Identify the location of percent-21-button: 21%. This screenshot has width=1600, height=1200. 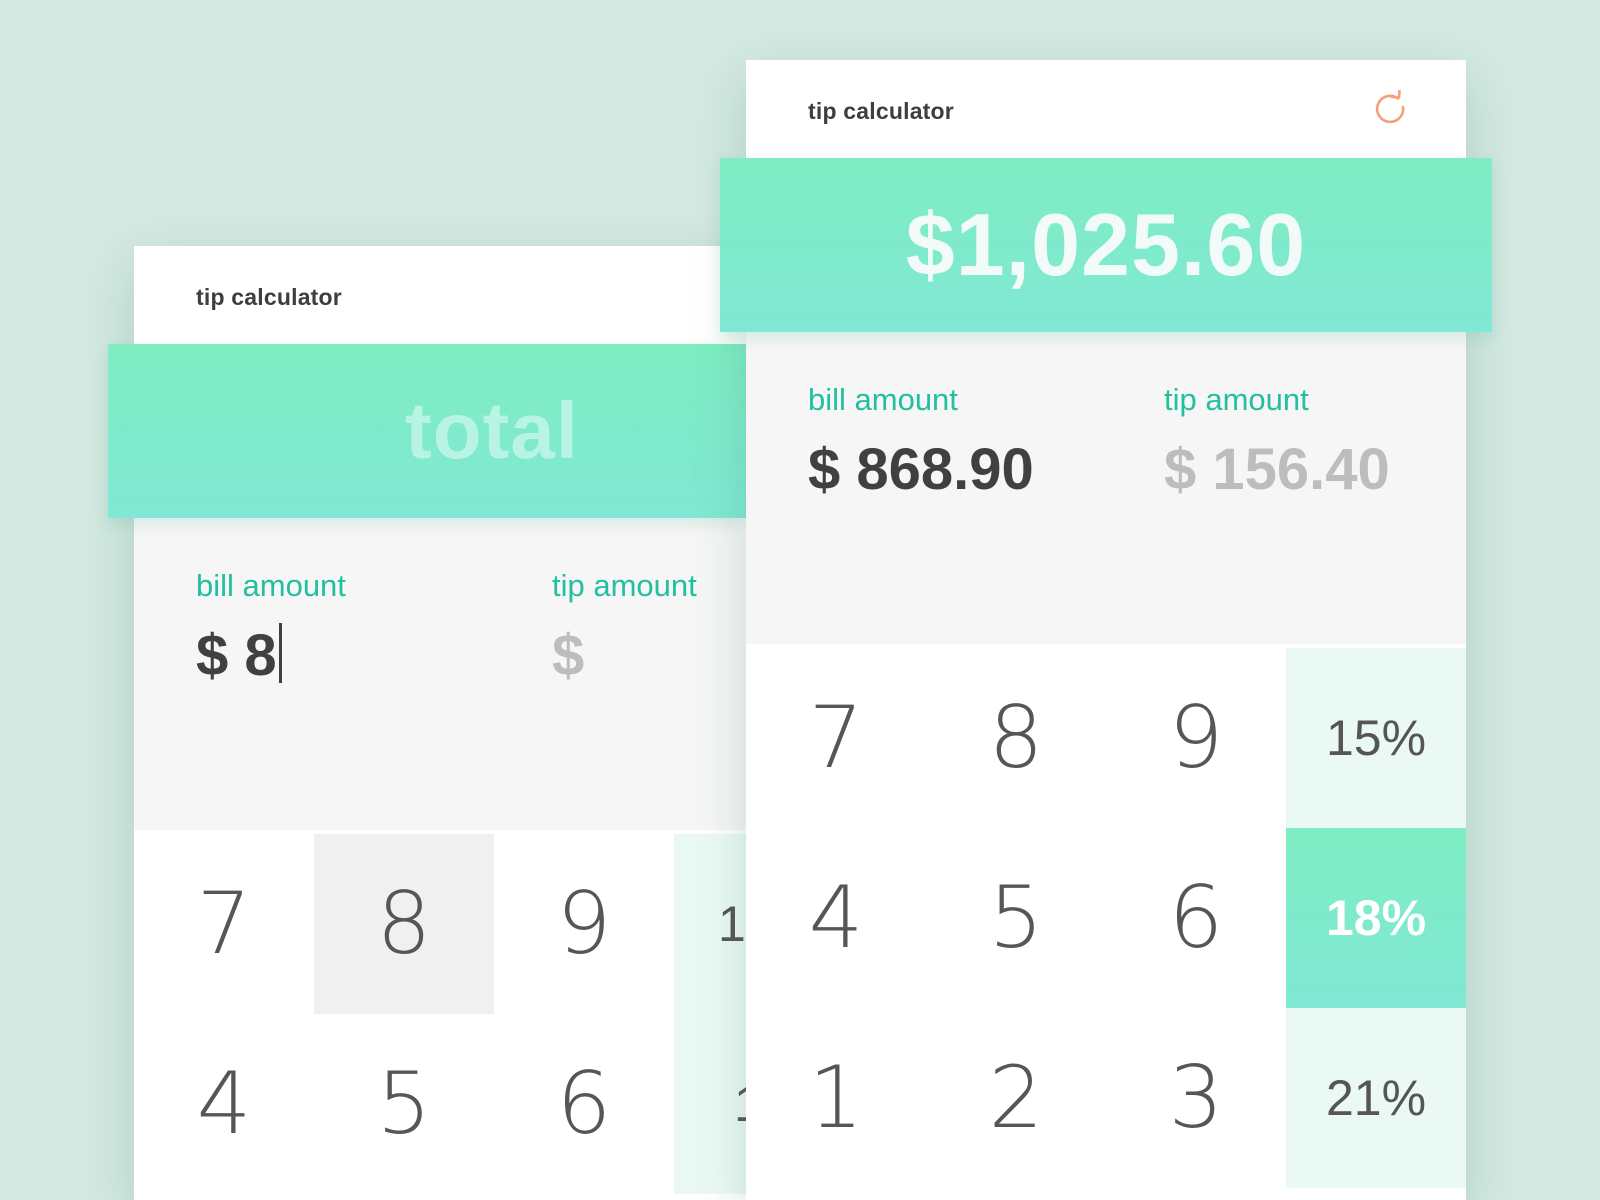
(1376, 1098).